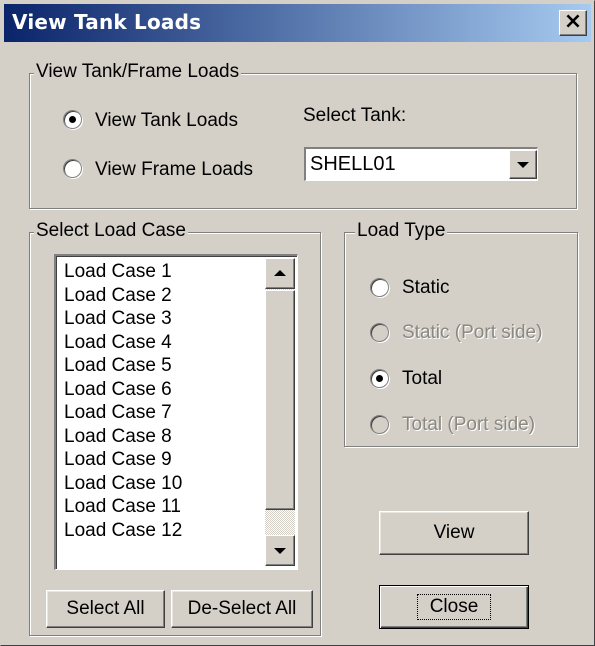  I want to click on load-type-group-legend: Load Type, so click(401, 231).